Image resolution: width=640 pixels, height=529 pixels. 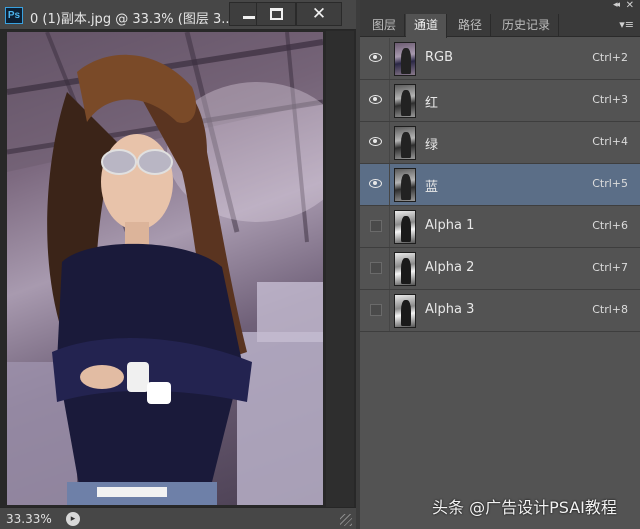 I want to click on panel-menu-icon: ▾≡, so click(x=626, y=24).